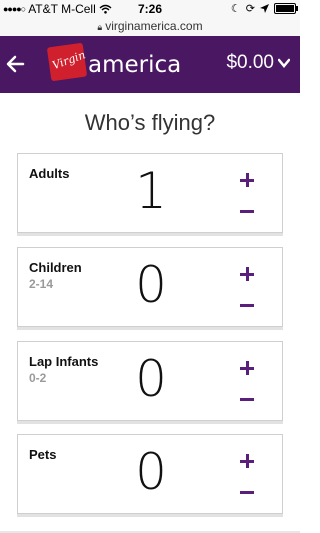 The width and height of the screenshot is (320, 533). What do you see at coordinates (16, 64) in the screenshot?
I see `back-arrow-icon` at bounding box center [16, 64].